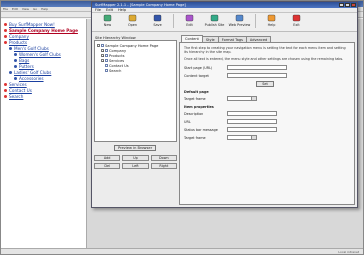  I want to click on start-page-row: Start page (URL), so click(267, 68).